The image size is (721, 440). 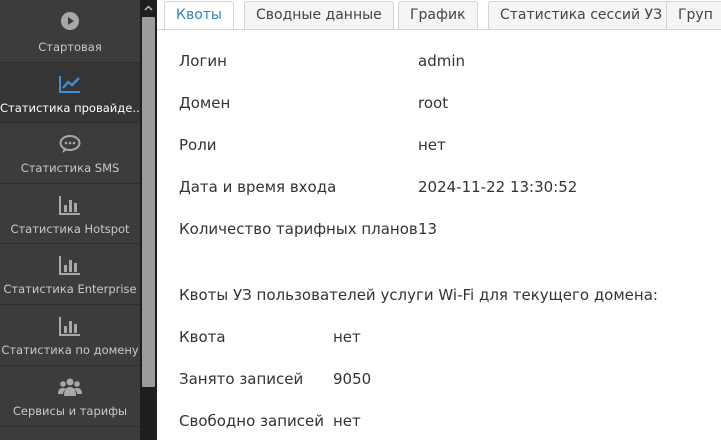 What do you see at coordinates (693, 15) in the screenshot?
I see `tab-groups: Груп` at bounding box center [693, 15].